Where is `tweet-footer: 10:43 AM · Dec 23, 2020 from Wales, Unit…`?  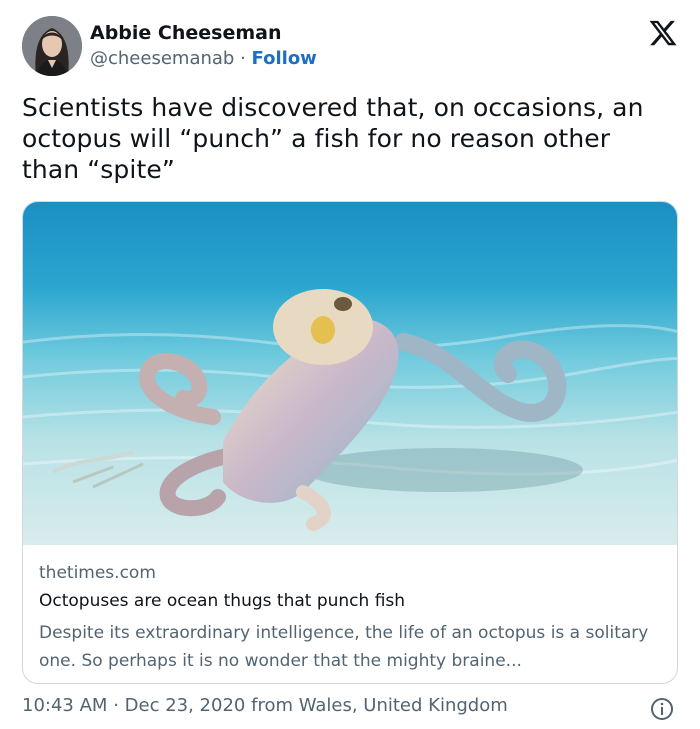 tweet-footer: 10:43 AM · Dec 23, 2020 from Wales, Unit… is located at coordinates (265, 705).